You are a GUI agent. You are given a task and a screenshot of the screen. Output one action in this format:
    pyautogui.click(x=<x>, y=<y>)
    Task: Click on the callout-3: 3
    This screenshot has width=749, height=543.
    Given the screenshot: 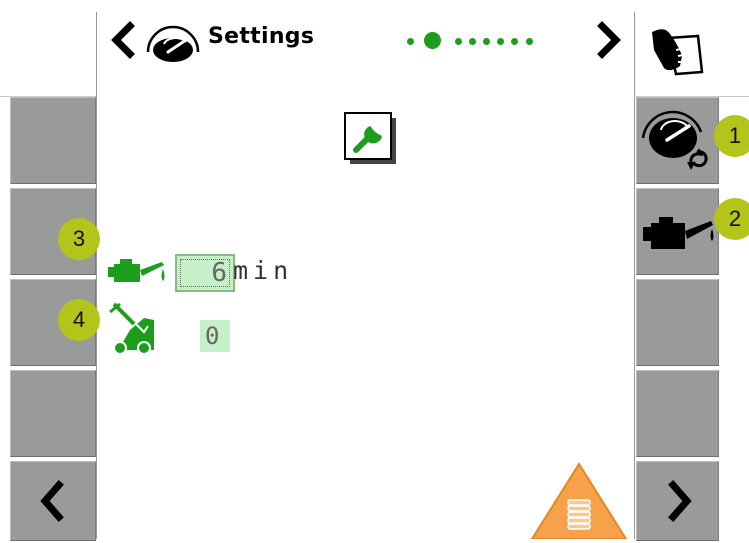 What is the action you would take?
    pyautogui.click(x=79, y=239)
    